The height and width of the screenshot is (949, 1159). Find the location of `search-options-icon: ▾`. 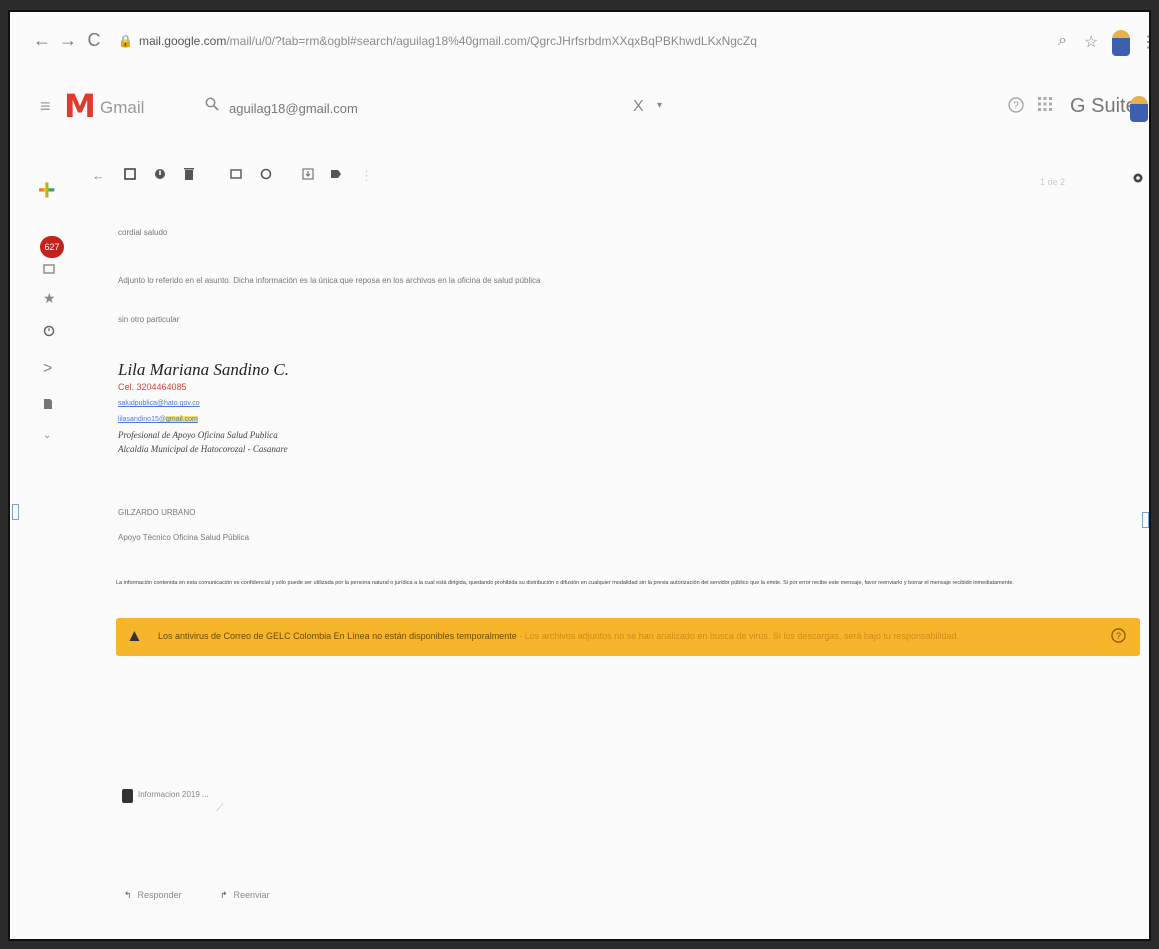

search-options-icon: ▾ is located at coordinates (659, 105).